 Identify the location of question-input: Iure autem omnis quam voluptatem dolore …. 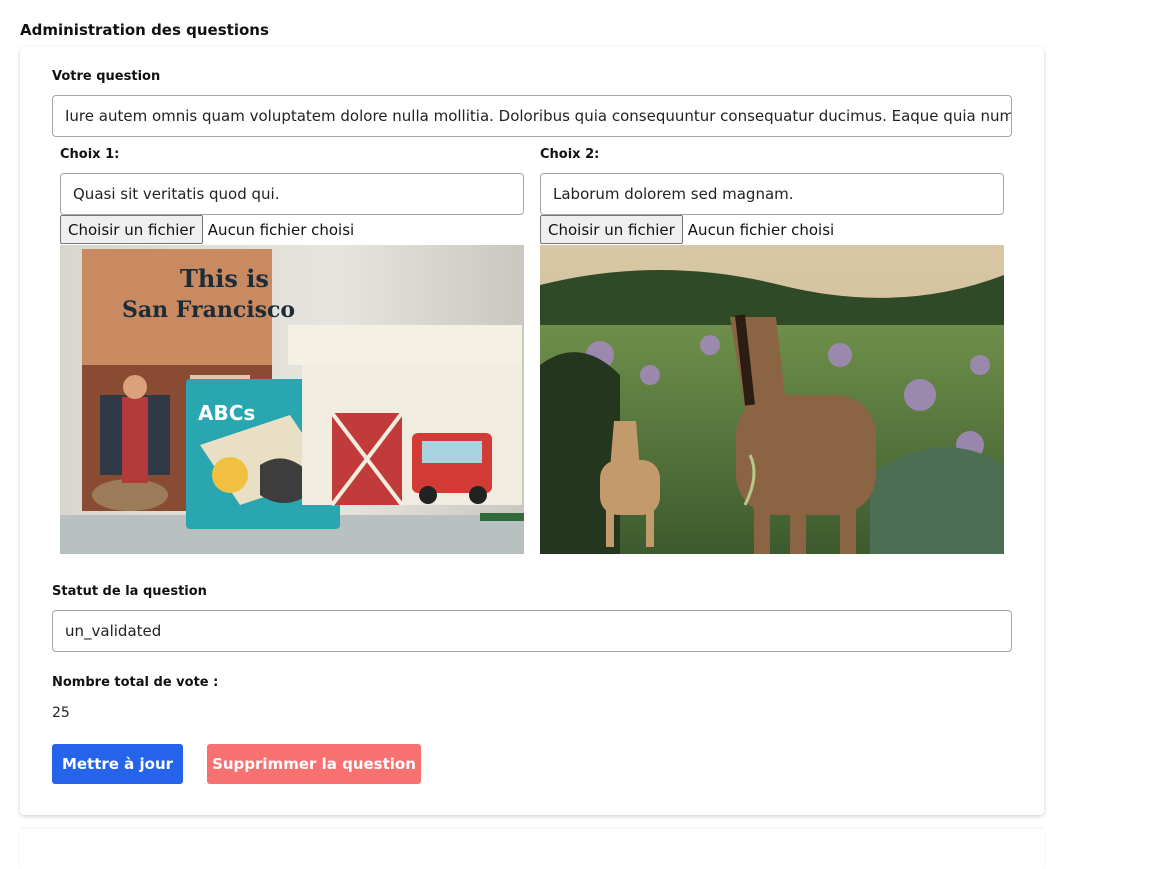
(532, 116).